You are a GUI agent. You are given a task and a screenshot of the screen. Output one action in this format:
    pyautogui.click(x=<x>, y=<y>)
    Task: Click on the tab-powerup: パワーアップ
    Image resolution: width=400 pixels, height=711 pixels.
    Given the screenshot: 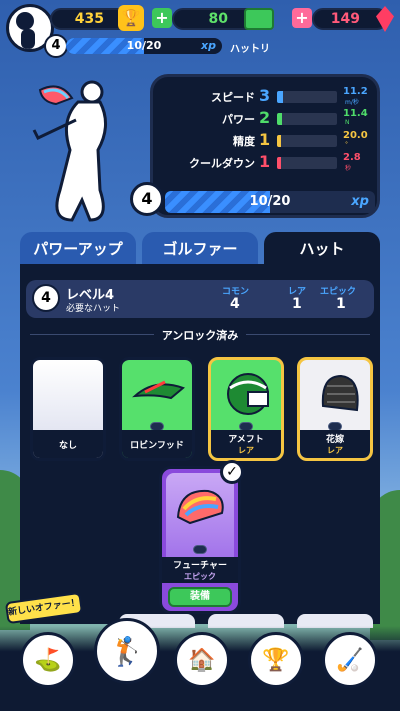 What is the action you would take?
    pyautogui.click(x=78, y=248)
    